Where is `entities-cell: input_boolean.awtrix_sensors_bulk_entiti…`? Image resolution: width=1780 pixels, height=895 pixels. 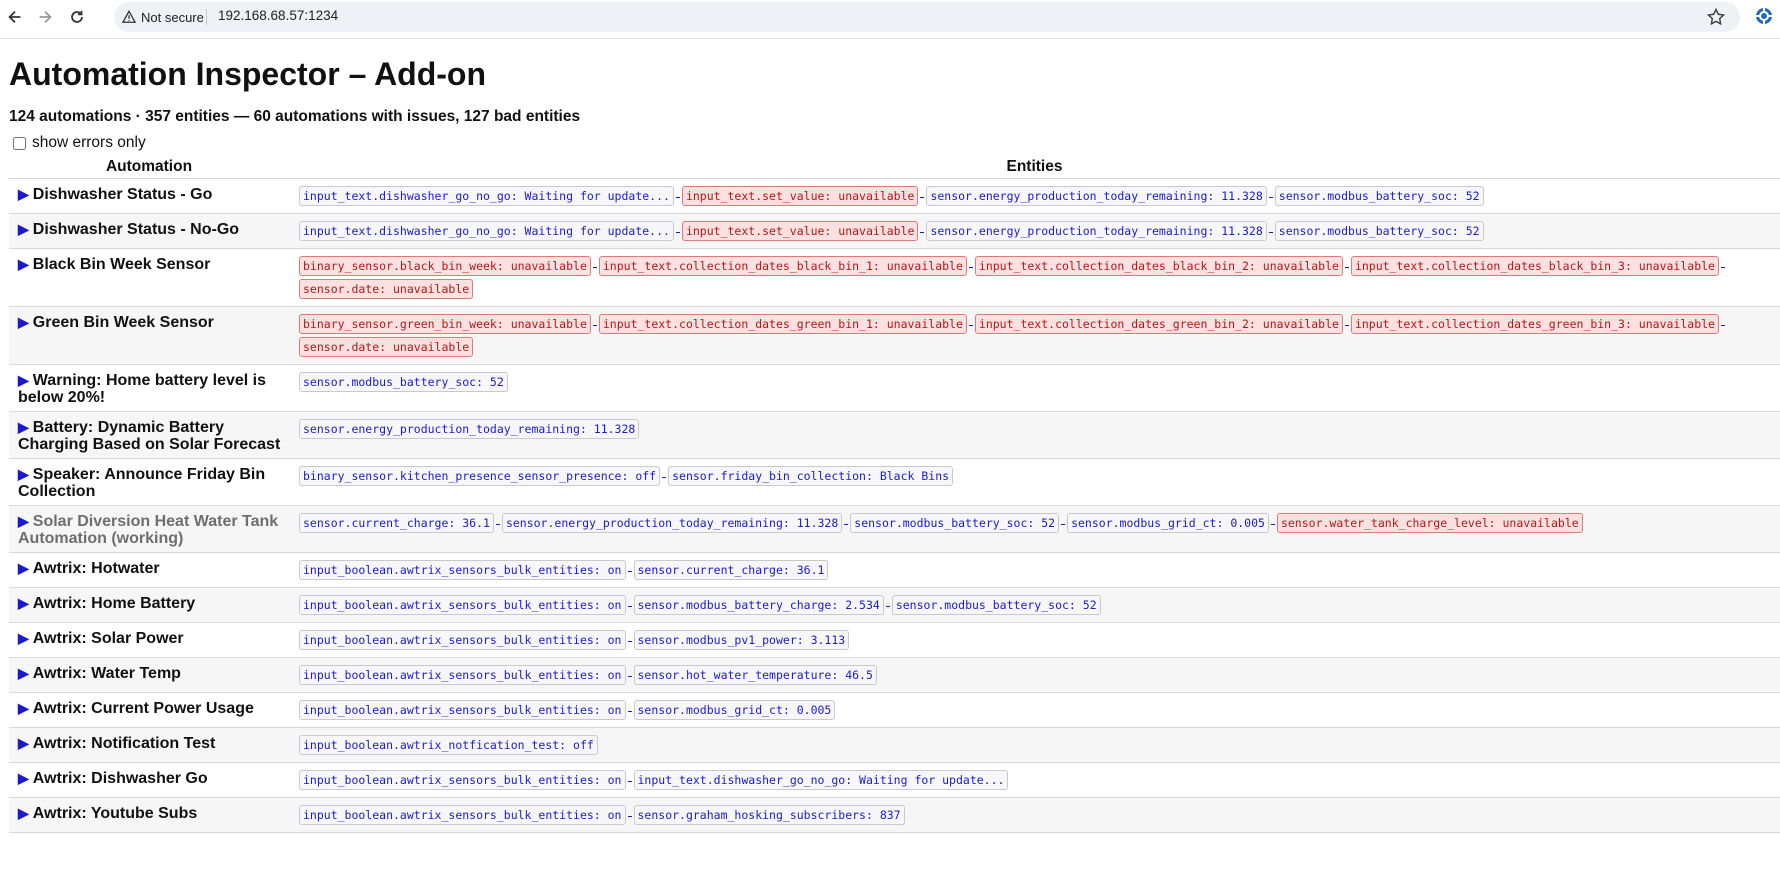
entities-cell: input_boolean.awtrix_sensors_bulk_entiti… is located at coordinates (1034, 710).